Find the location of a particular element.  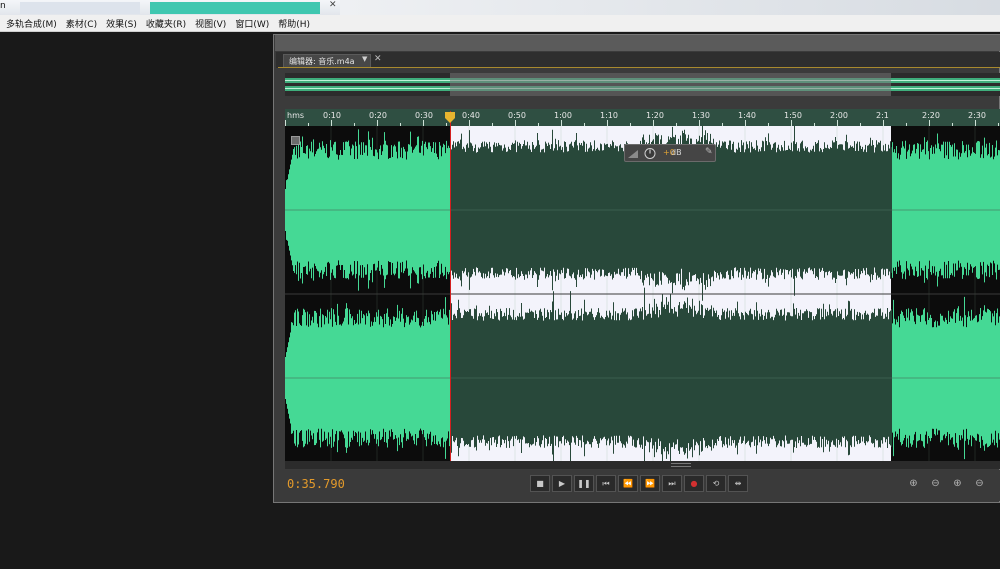

volume-knob-icon is located at coordinates (643, 153).